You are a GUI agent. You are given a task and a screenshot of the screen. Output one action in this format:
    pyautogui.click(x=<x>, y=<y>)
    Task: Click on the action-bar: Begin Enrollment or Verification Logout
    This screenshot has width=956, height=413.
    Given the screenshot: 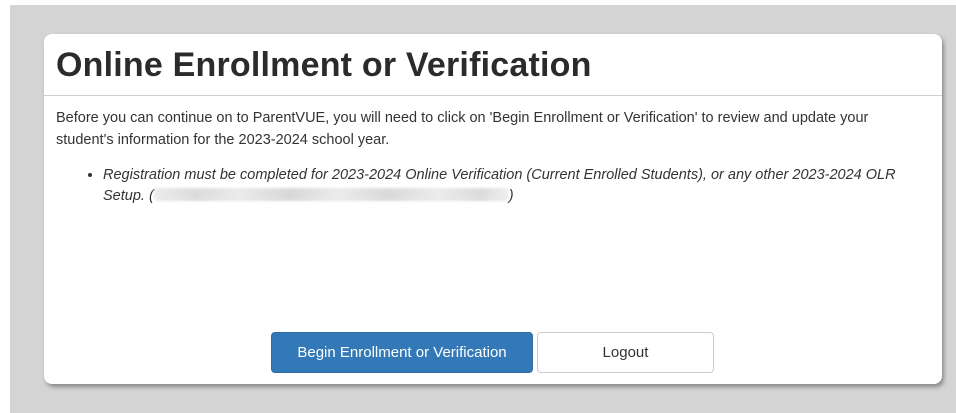 What is the action you would take?
    pyautogui.click(x=492, y=352)
    